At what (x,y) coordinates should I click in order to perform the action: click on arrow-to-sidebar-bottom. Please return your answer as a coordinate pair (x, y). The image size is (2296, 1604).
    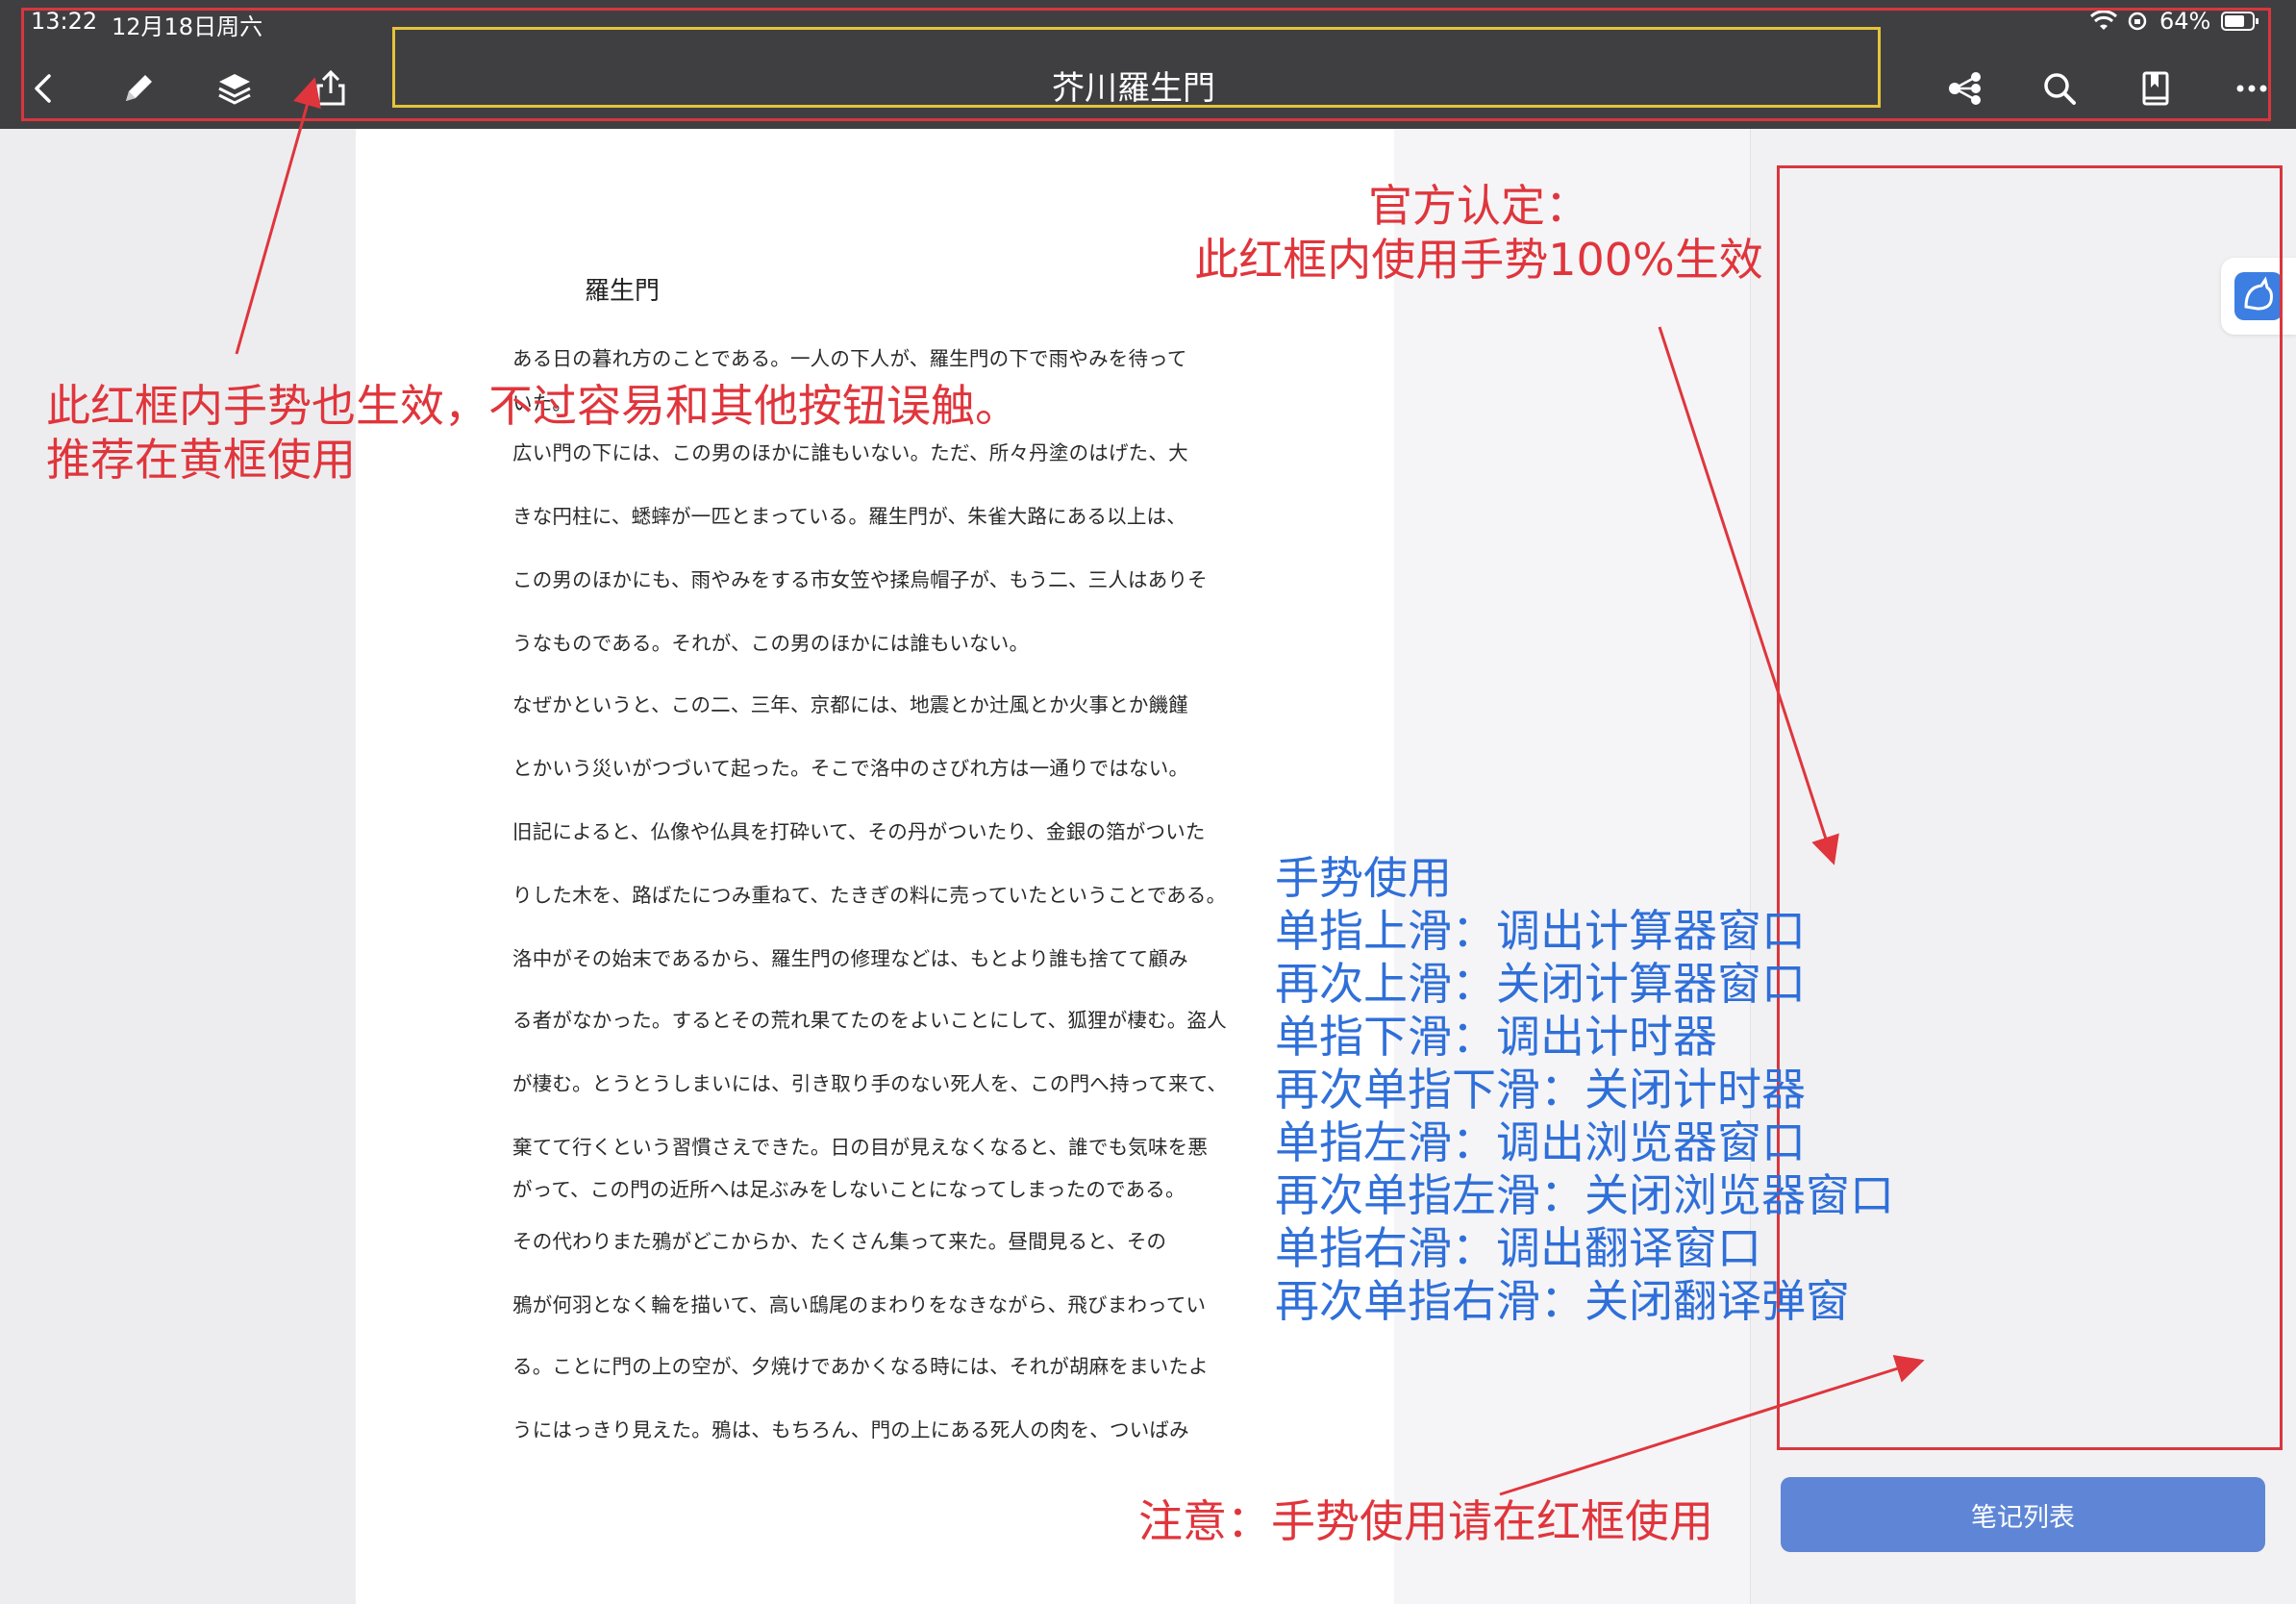
    Looking at the image, I should click on (1712, 1425).